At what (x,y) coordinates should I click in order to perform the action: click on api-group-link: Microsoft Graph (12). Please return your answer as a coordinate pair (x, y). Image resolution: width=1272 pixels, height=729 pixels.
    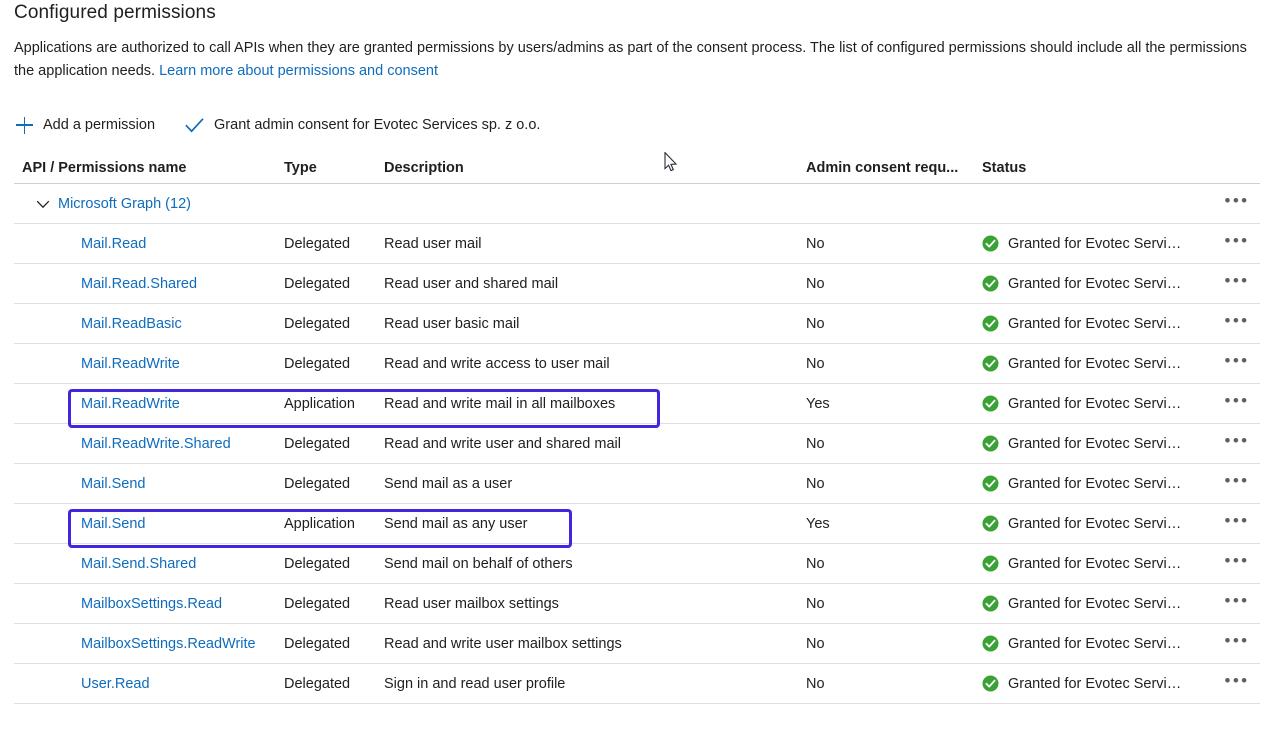
    Looking at the image, I should click on (124, 204).